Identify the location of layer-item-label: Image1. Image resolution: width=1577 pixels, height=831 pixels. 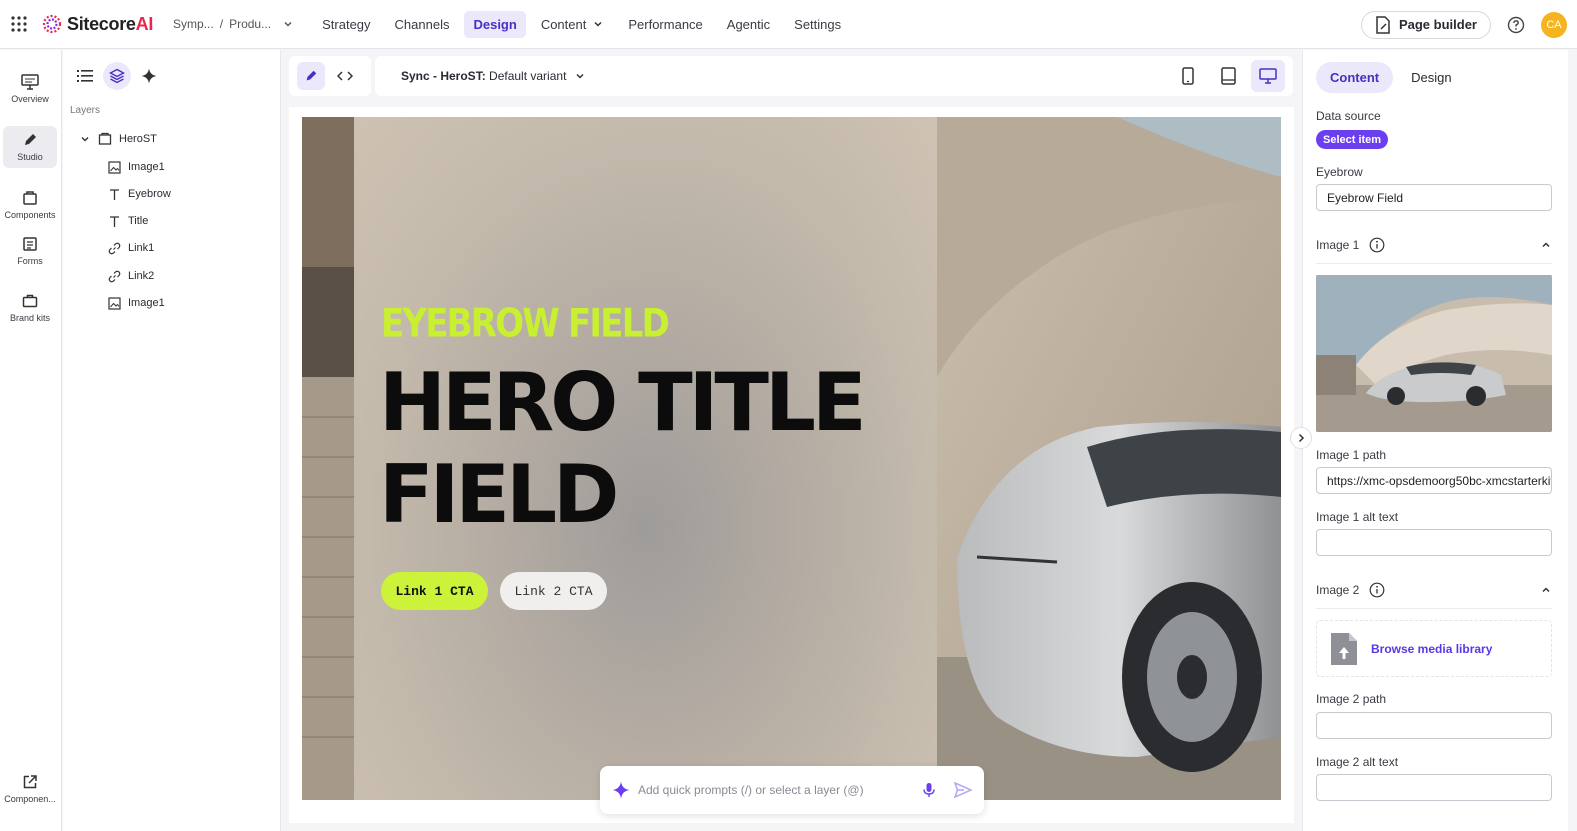
(146, 303).